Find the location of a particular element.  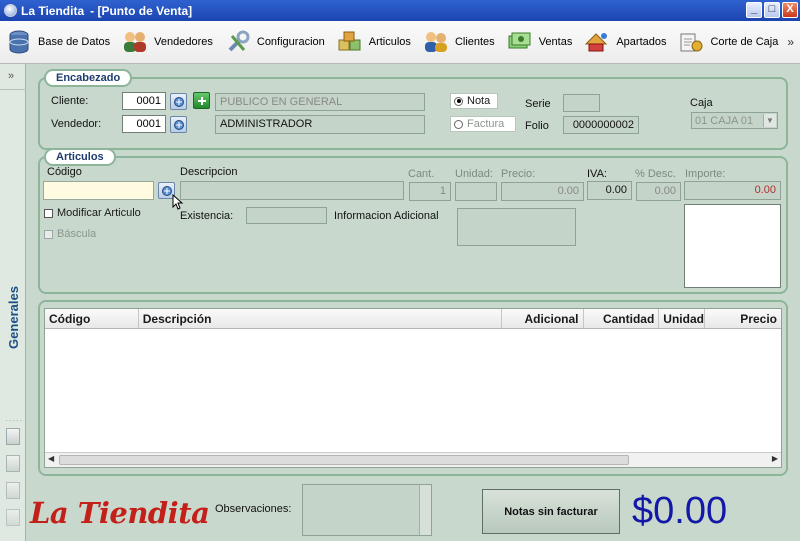

scrollbar-thumb is located at coordinates (344, 460).